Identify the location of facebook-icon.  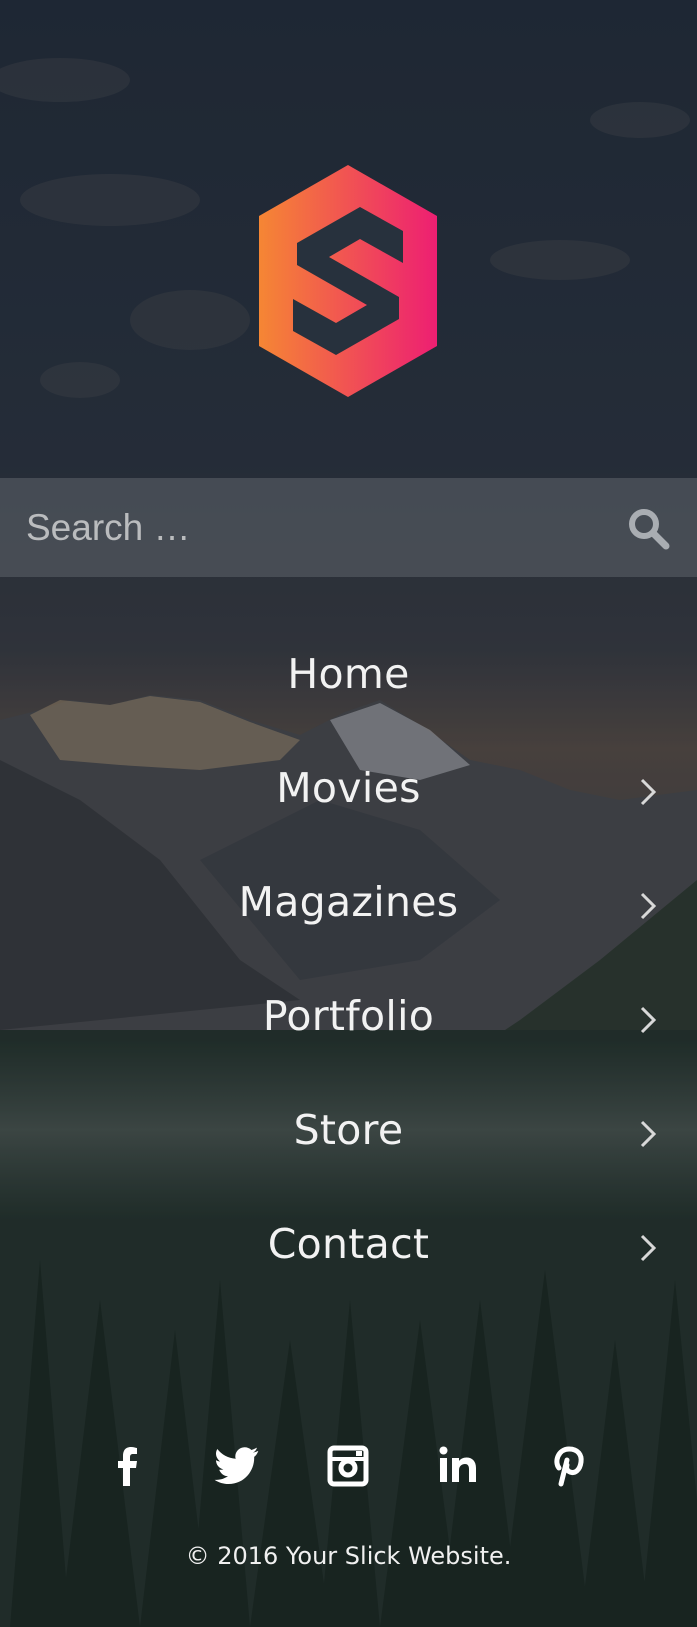
(128, 1466).